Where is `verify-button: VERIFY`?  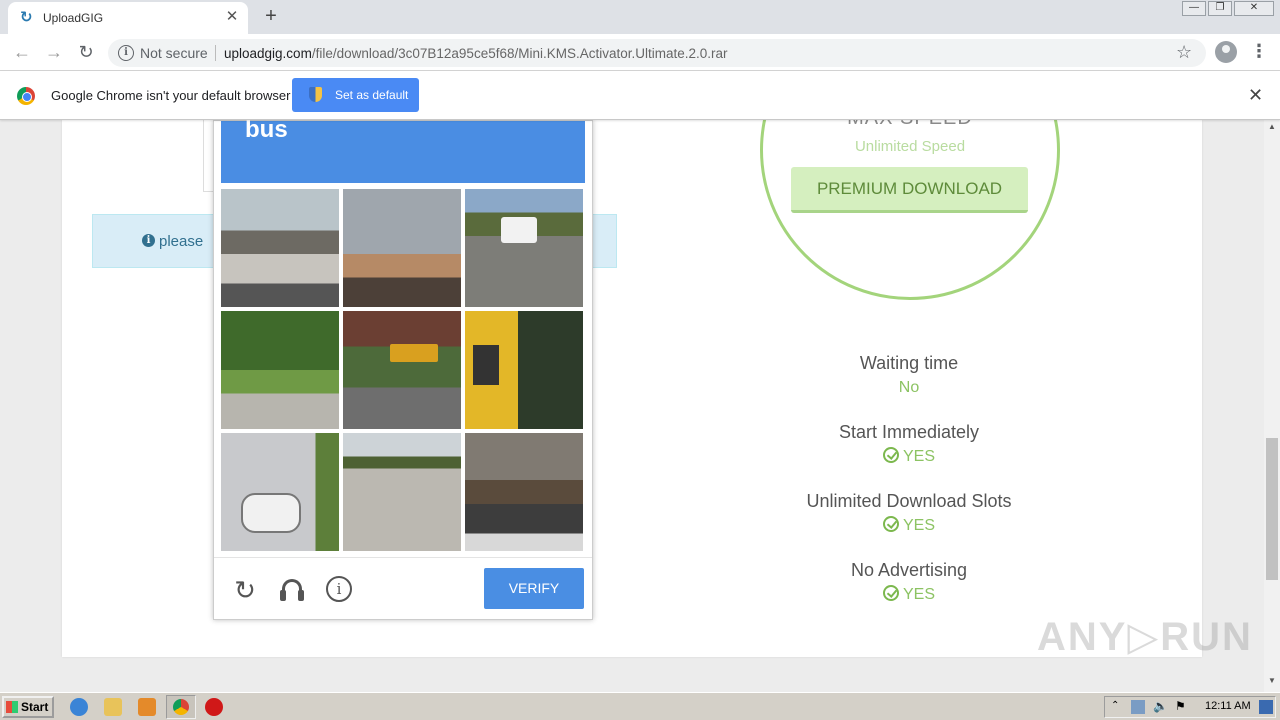 verify-button: VERIFY is located at coordinates (534, 588).